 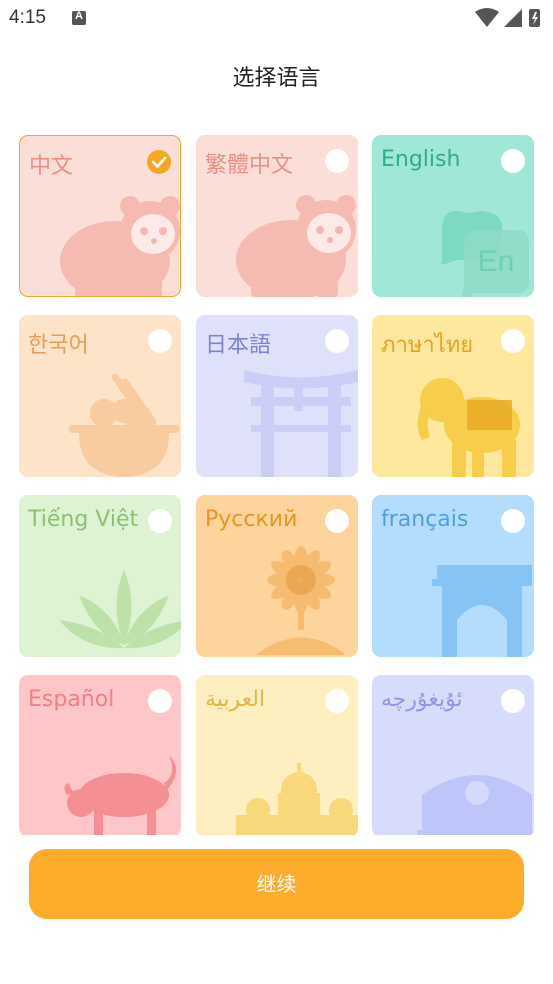 What do you see at coordinates (453, 216) in the screenshot?
I see `language-option: En English` at bounding box center [453, 216].